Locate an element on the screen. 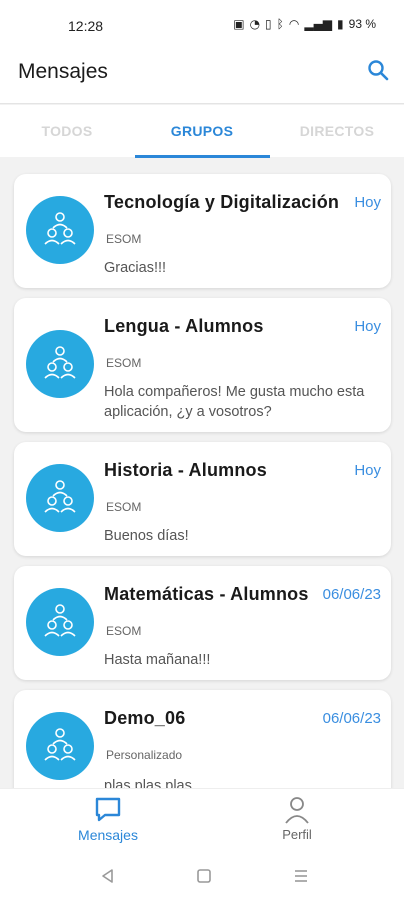 This screenshot has height=900, width=404. battery-icon: ▮ is located at coordinates (340, 24).